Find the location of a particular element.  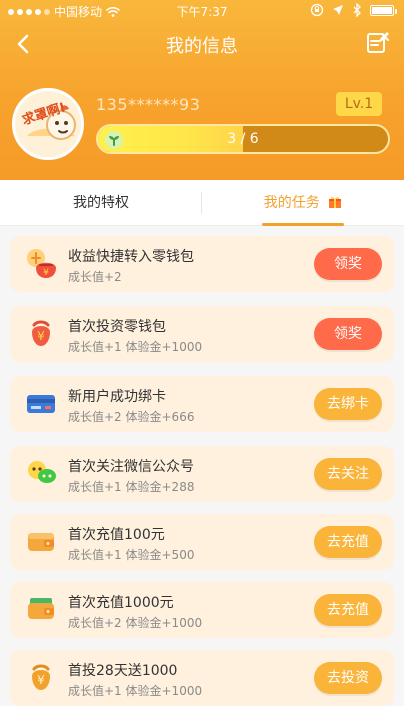

task-card: 首次充值1000元 成长值+2 体验金+1000 去充值 is located at coordinates (202, 610).